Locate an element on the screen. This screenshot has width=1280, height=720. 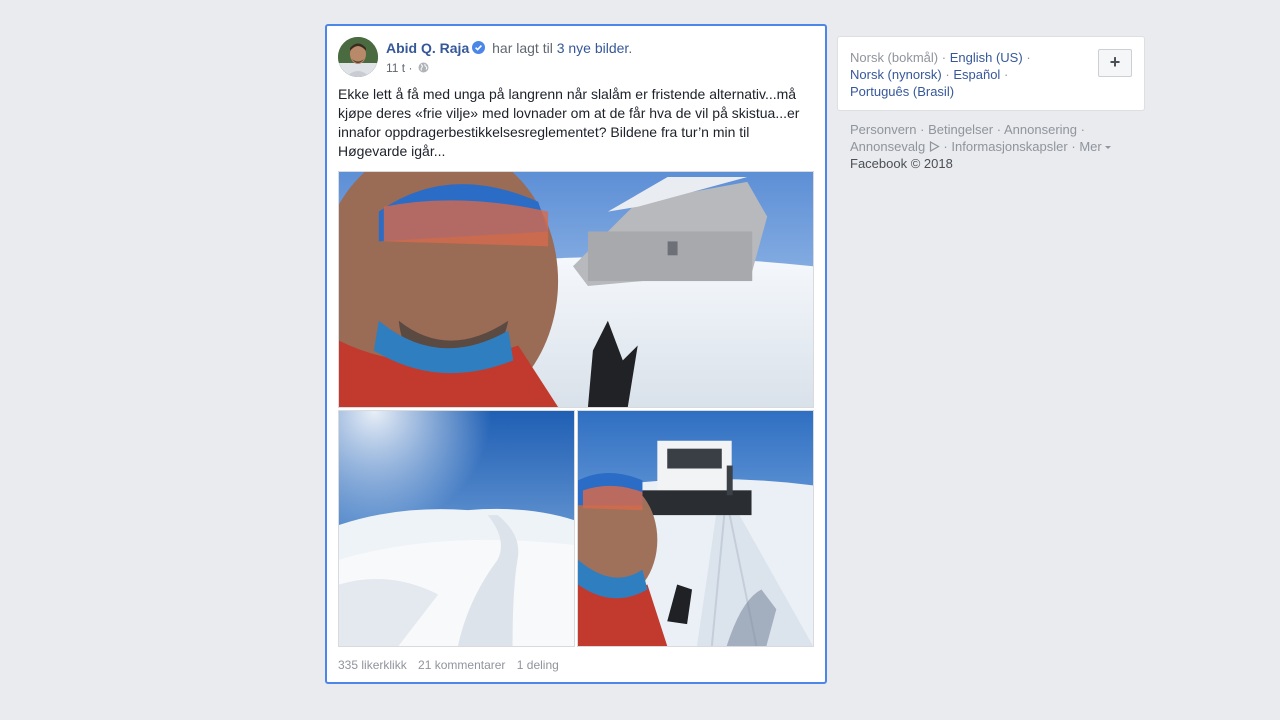
post-header-line: Abid Q. Raja har lagt til 3 nye bilder. is located at coordinates (509, 48).